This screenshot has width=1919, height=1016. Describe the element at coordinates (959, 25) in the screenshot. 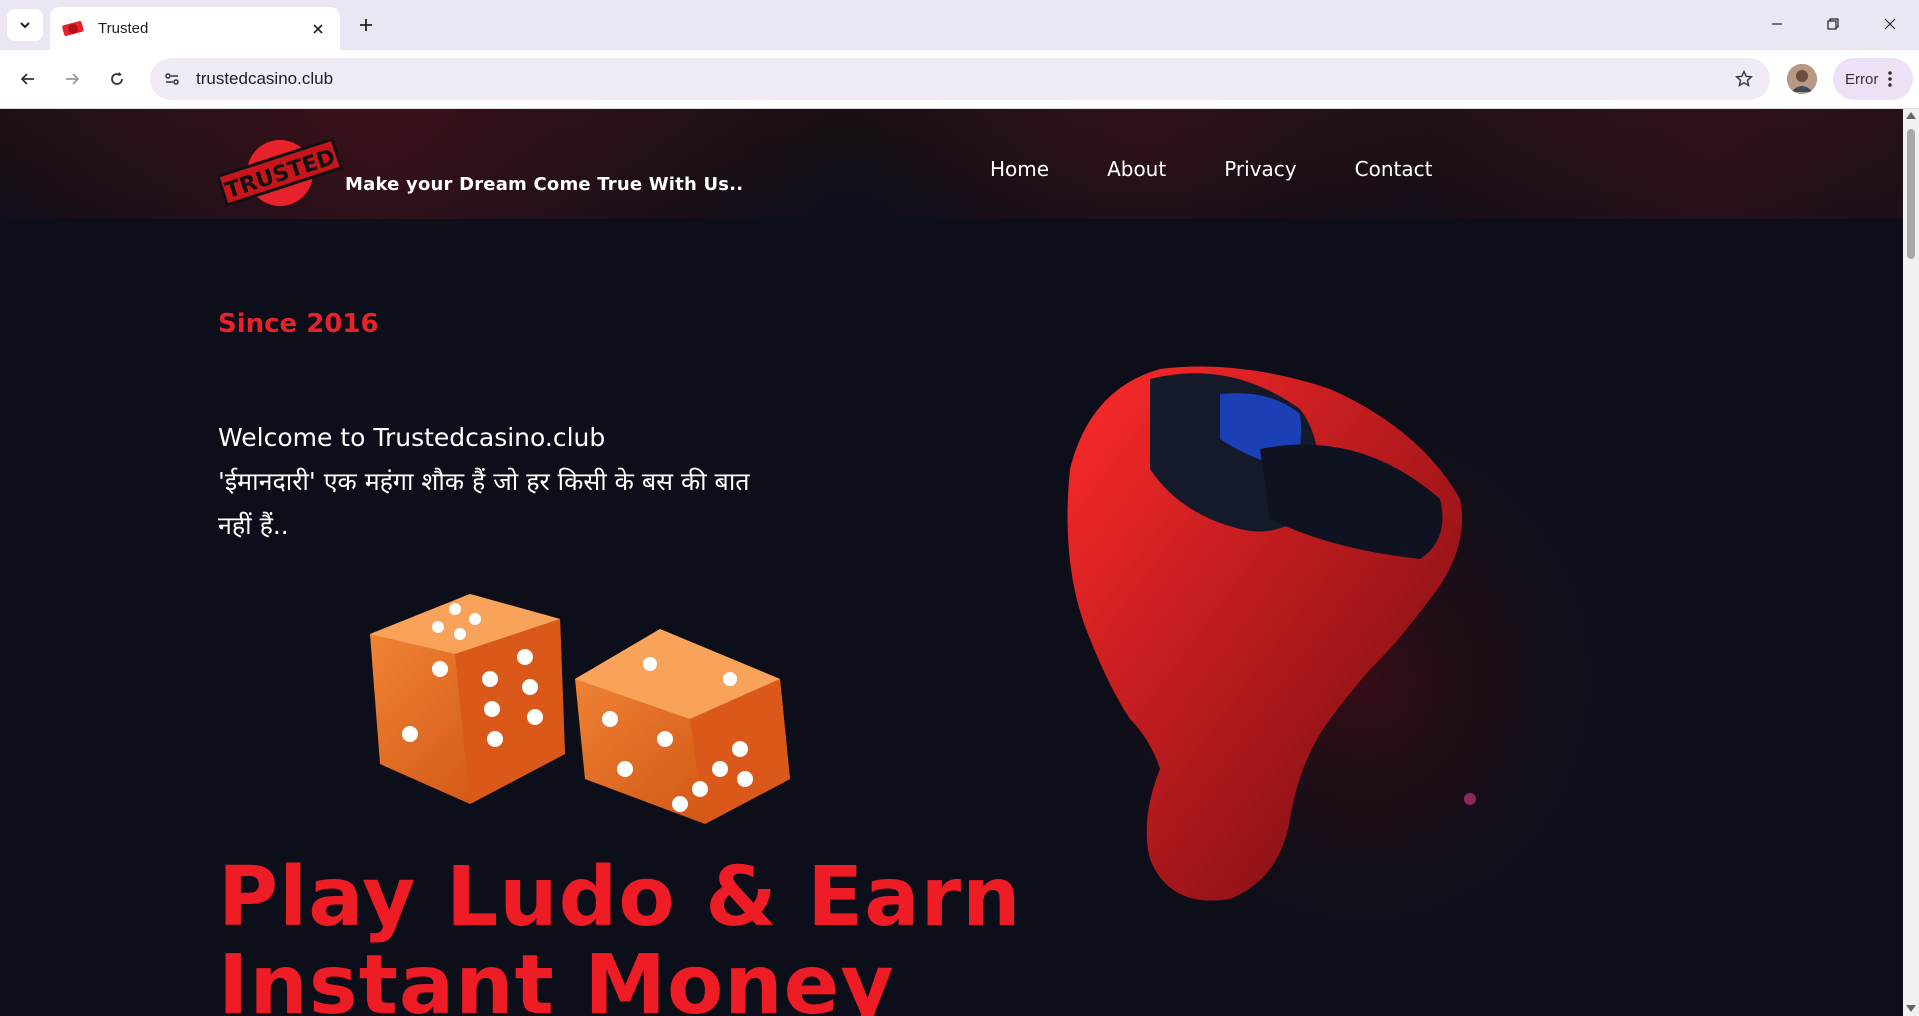

I see `tab-bar: Trusted` at that location.